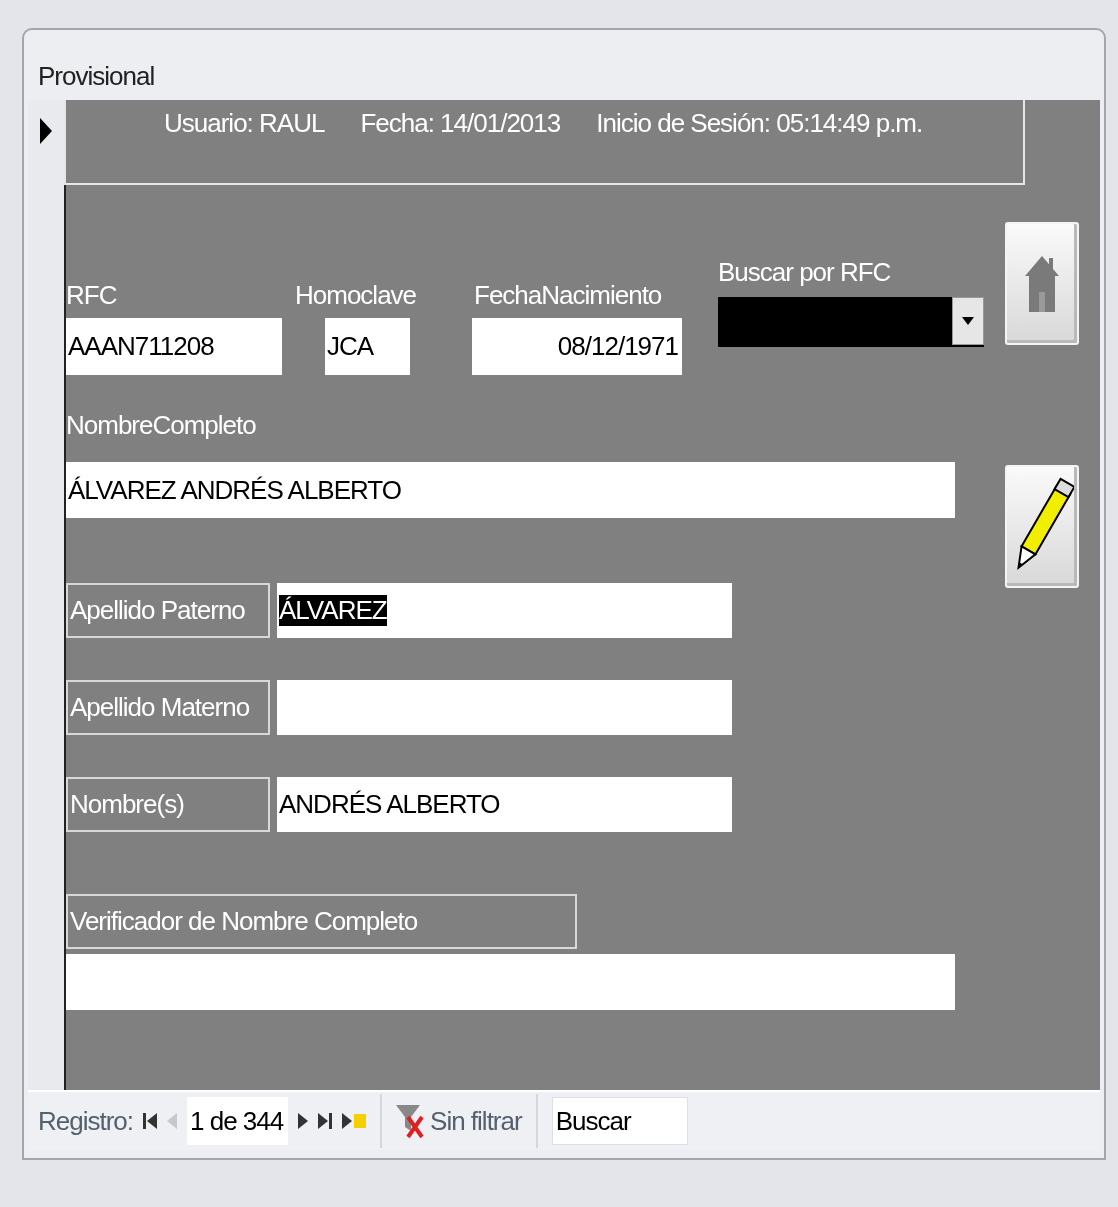  I want to click on field-label: Apellido Paterno, so click(168, 610).